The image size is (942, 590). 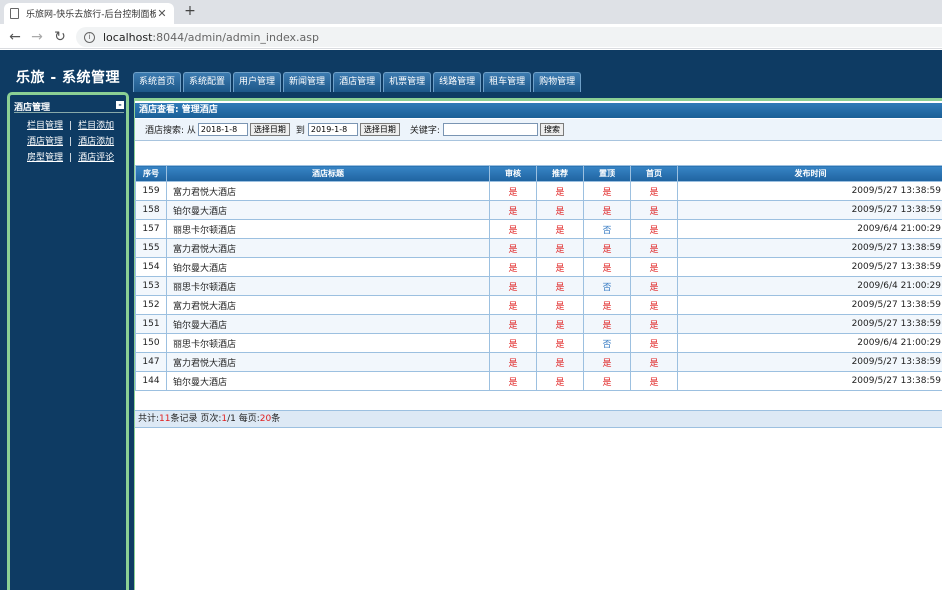 I want to click on collapse-icon: -, so click(x=120, y=105).